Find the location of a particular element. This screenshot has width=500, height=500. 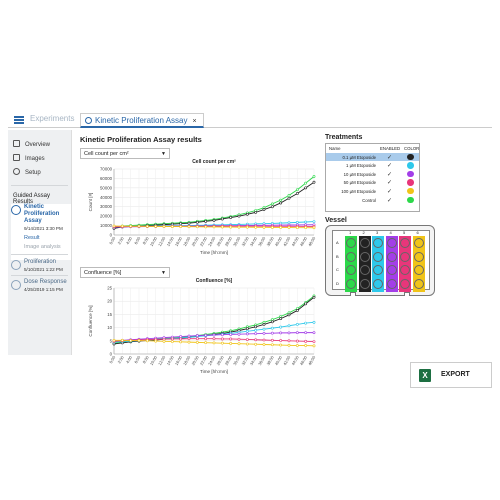

y-tick-label: 30000 is located at coordinates (106, 206).